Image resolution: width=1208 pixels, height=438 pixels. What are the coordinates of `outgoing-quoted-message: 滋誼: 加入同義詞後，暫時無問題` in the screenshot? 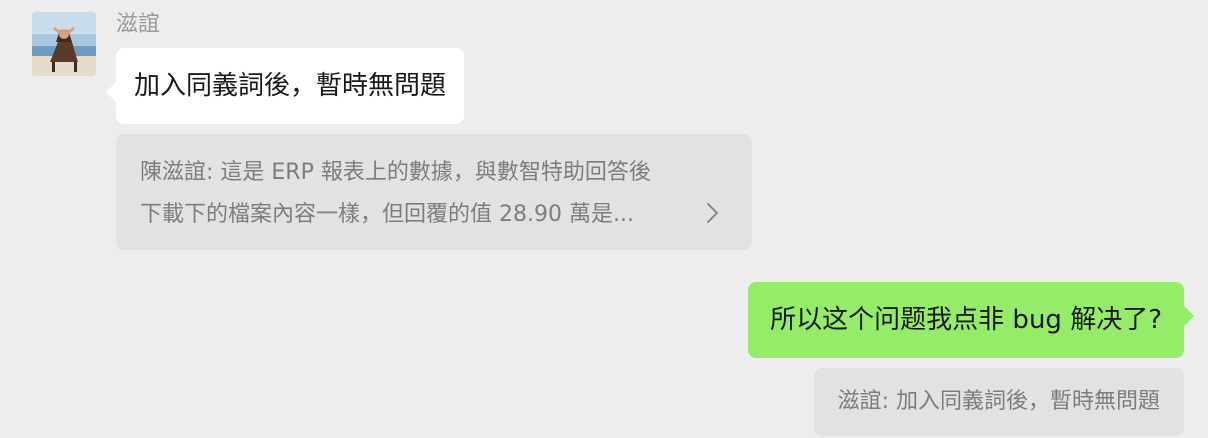 It's located at (998, 402).